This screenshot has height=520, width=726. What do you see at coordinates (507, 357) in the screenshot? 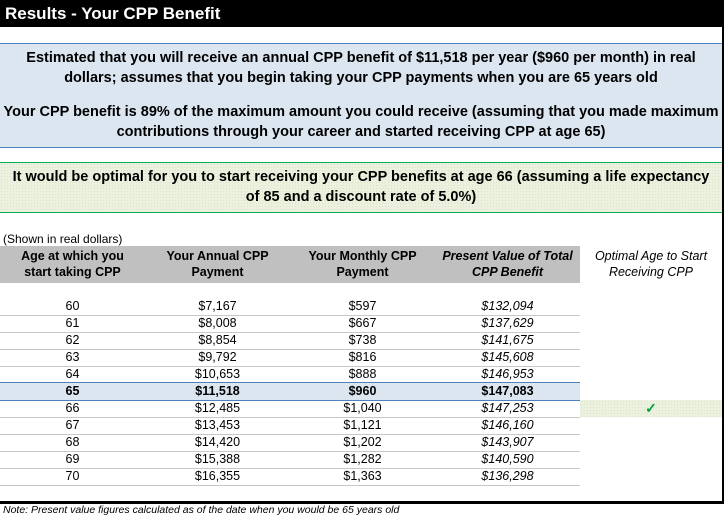
I see `present-value-cell: $145,608` at bounding box center [507, 357].